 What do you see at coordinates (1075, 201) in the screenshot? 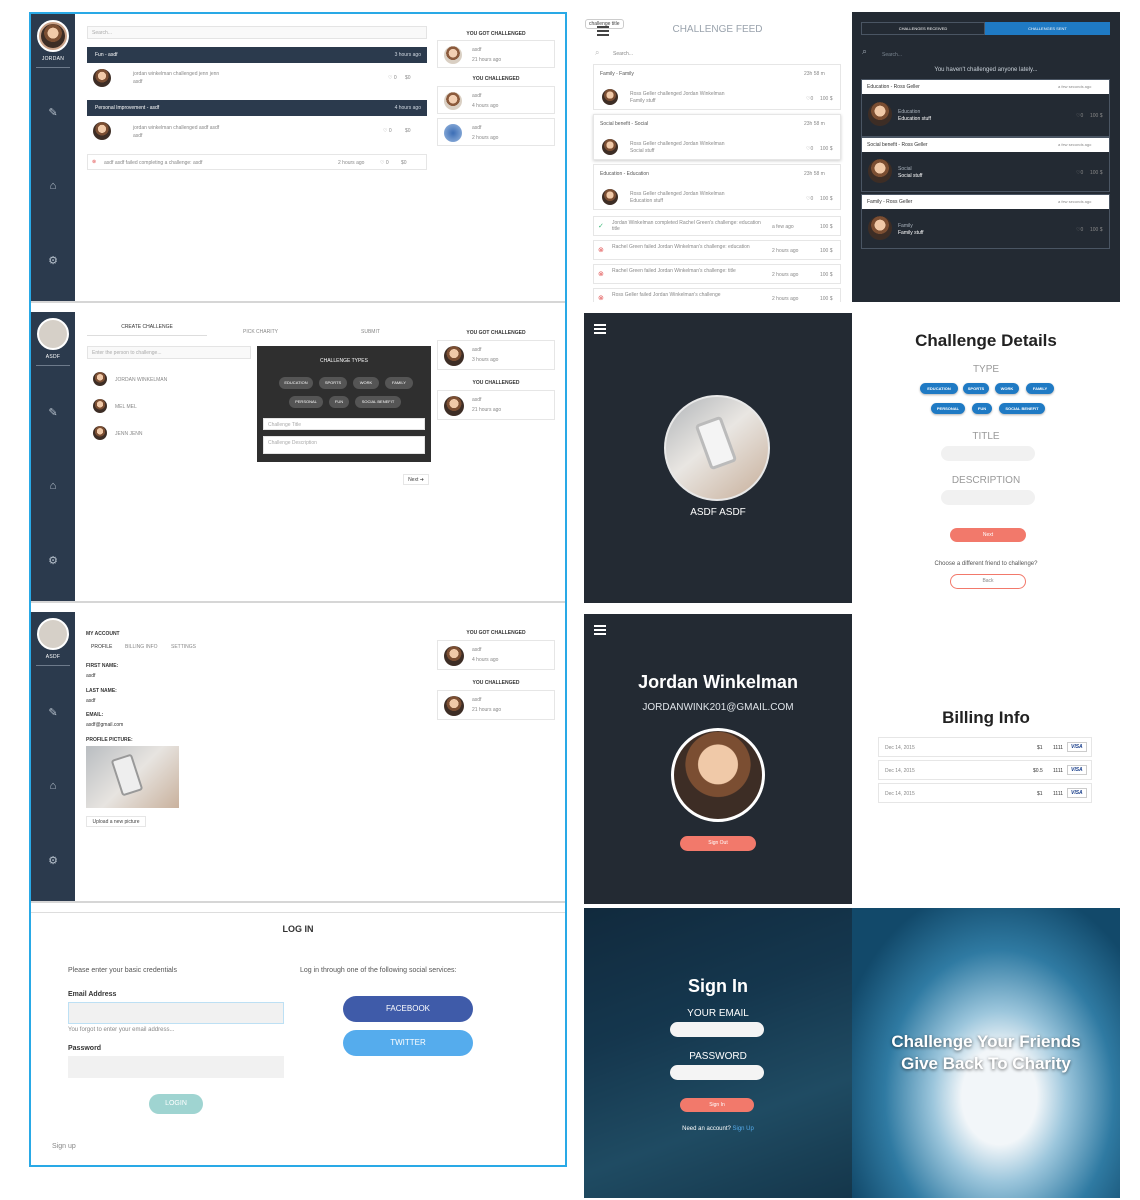
I see `item-time: a few seconds ago` at bounding box center [1075, 201].